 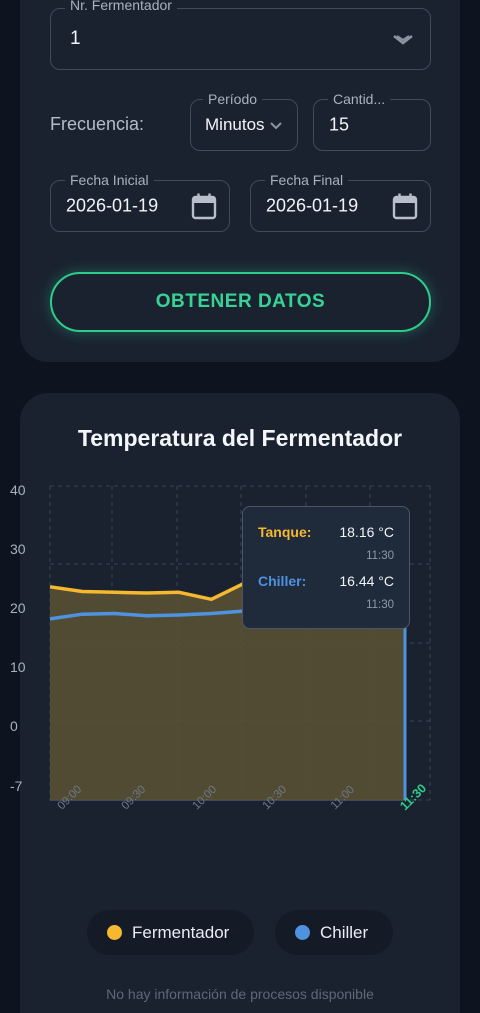 I want to click on legend-item-chiller: Chiller, so click(x=334, y=932).